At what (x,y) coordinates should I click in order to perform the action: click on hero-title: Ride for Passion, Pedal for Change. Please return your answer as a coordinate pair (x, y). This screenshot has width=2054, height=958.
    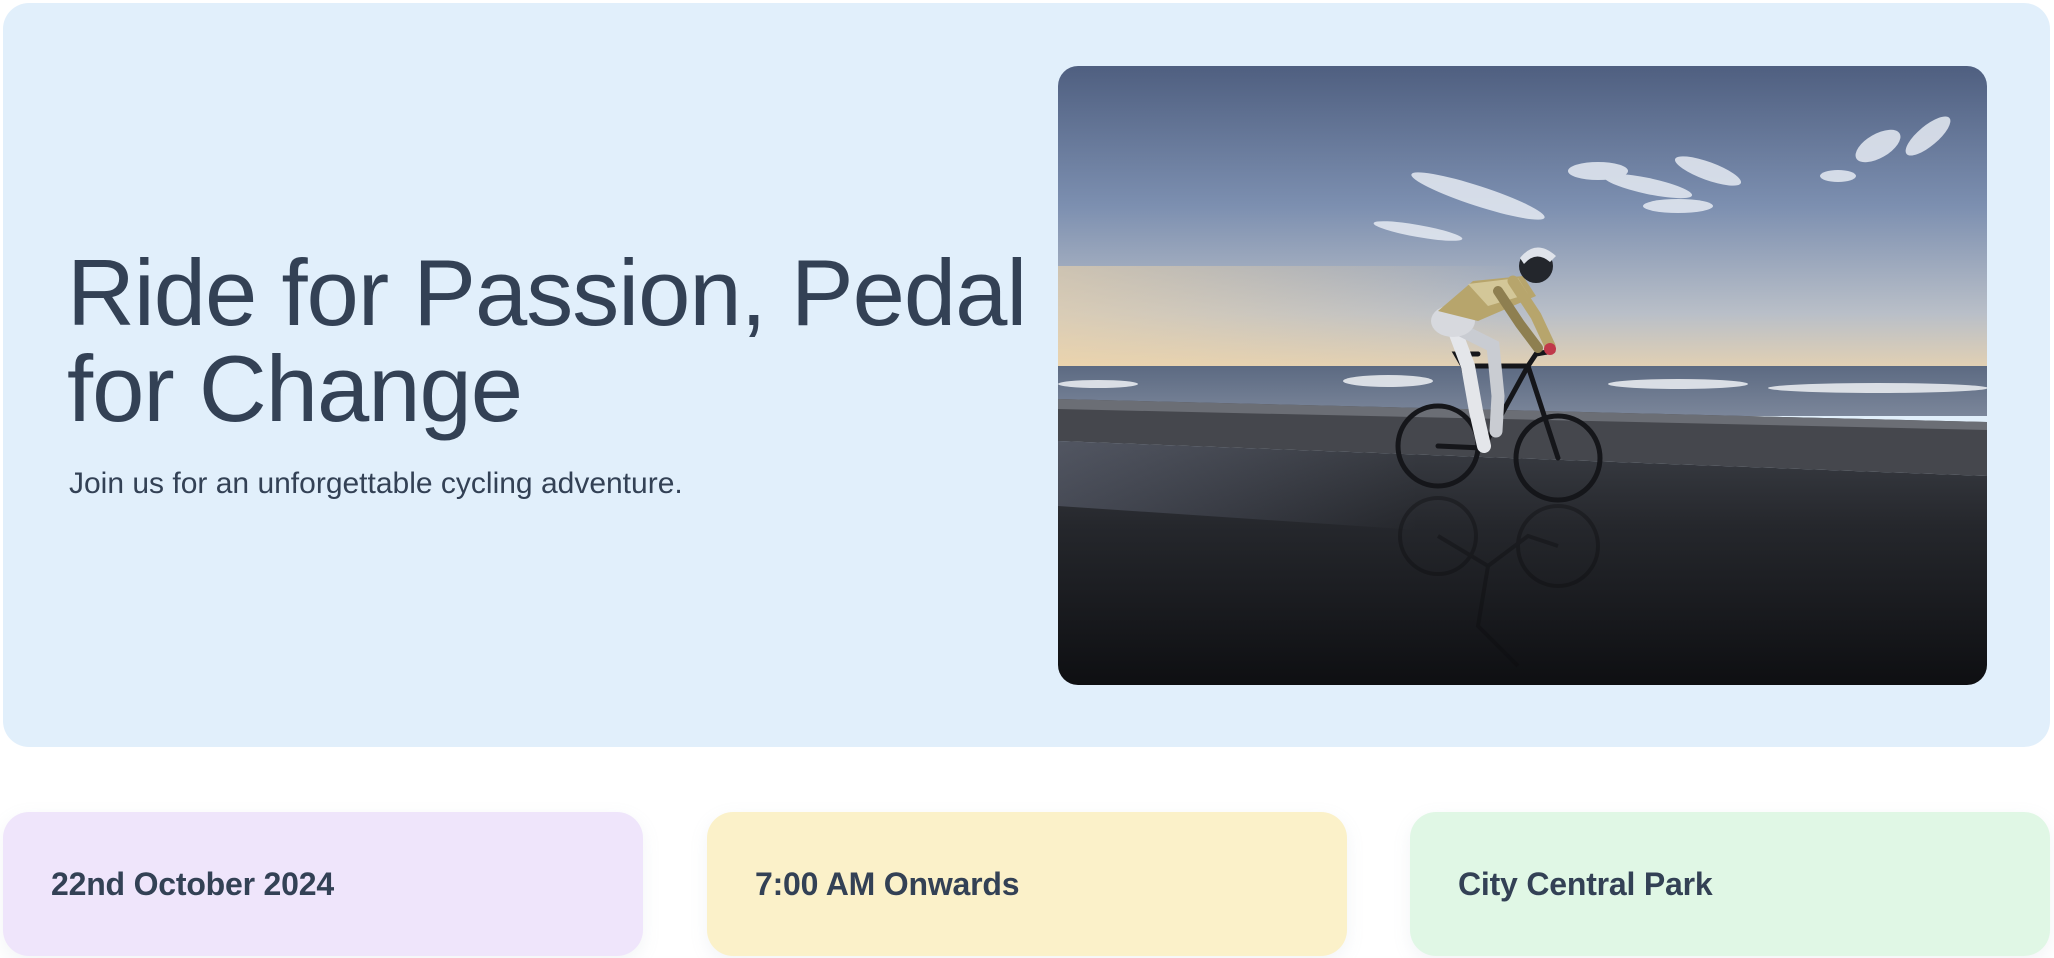
    Looking at the image, I should click on (547, 340).